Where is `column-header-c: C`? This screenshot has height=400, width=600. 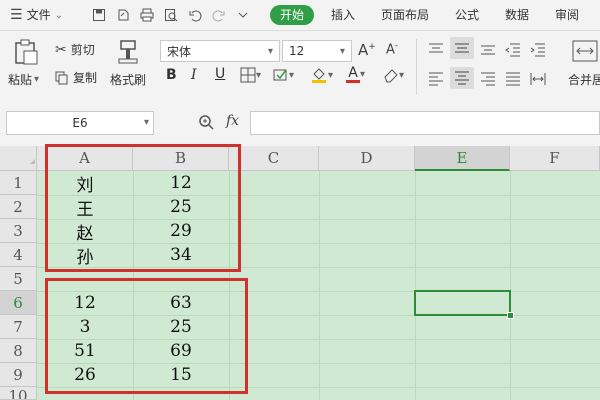 column-header-c: C is located at coordinates (274, 158).